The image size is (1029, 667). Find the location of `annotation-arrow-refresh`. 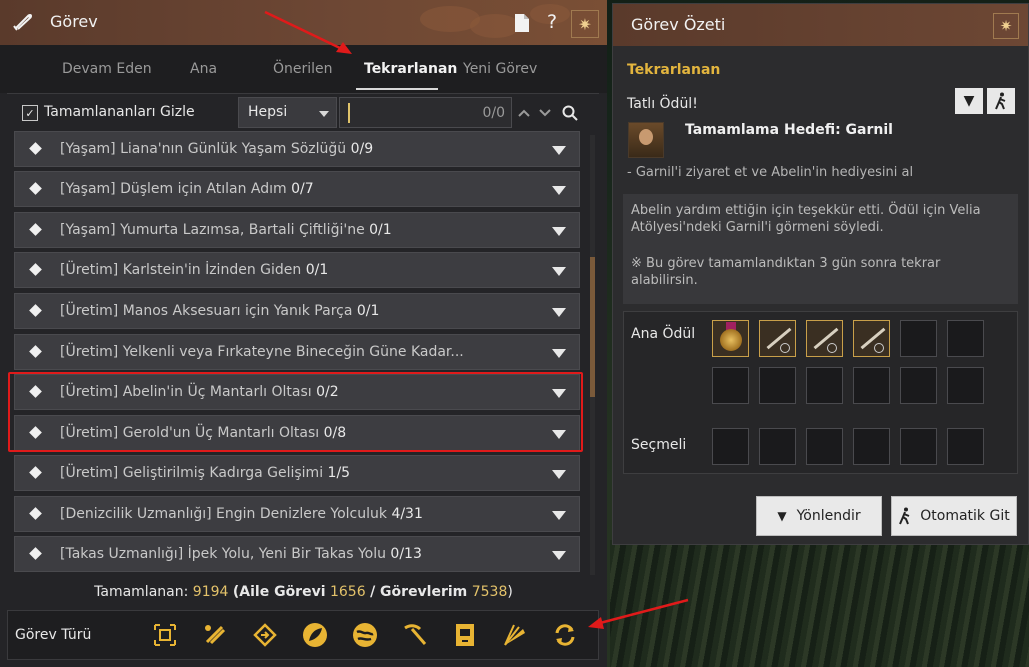

annotation-arrow-refresh is located at coordinates (638, 613).